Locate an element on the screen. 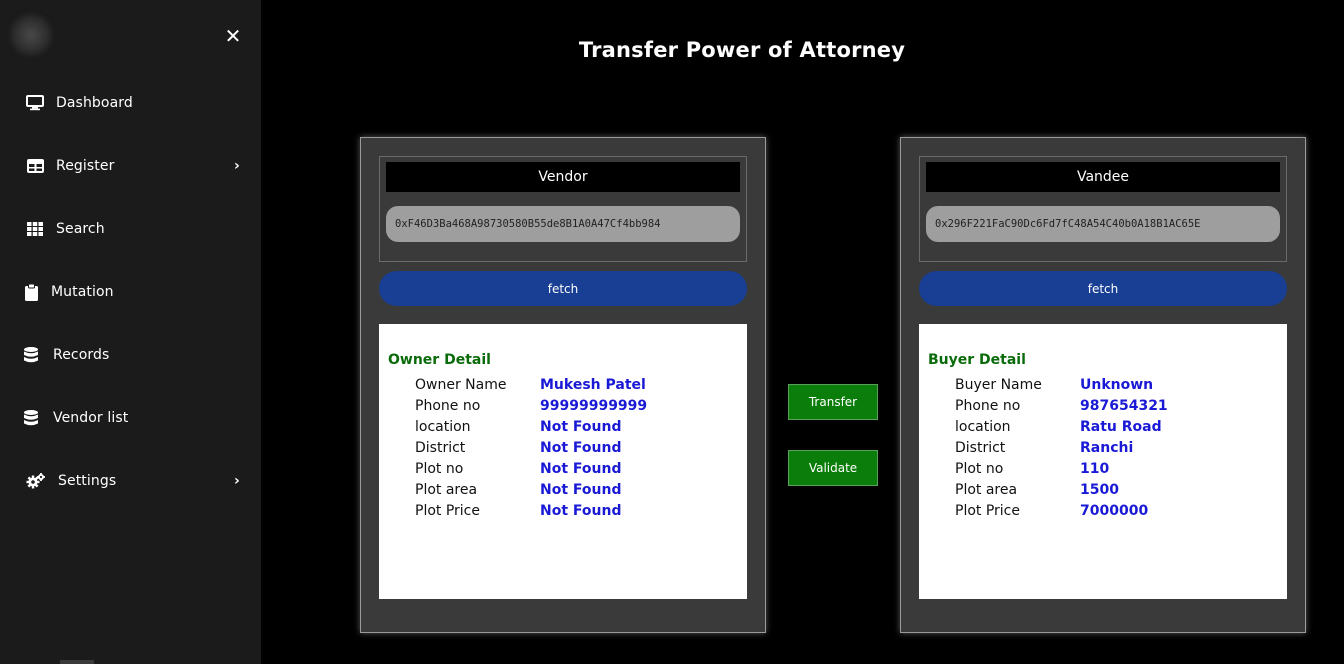 The height and width of the screenshot is (664, 1344). close-icon: ✕ is located at coordinates (233, 36).